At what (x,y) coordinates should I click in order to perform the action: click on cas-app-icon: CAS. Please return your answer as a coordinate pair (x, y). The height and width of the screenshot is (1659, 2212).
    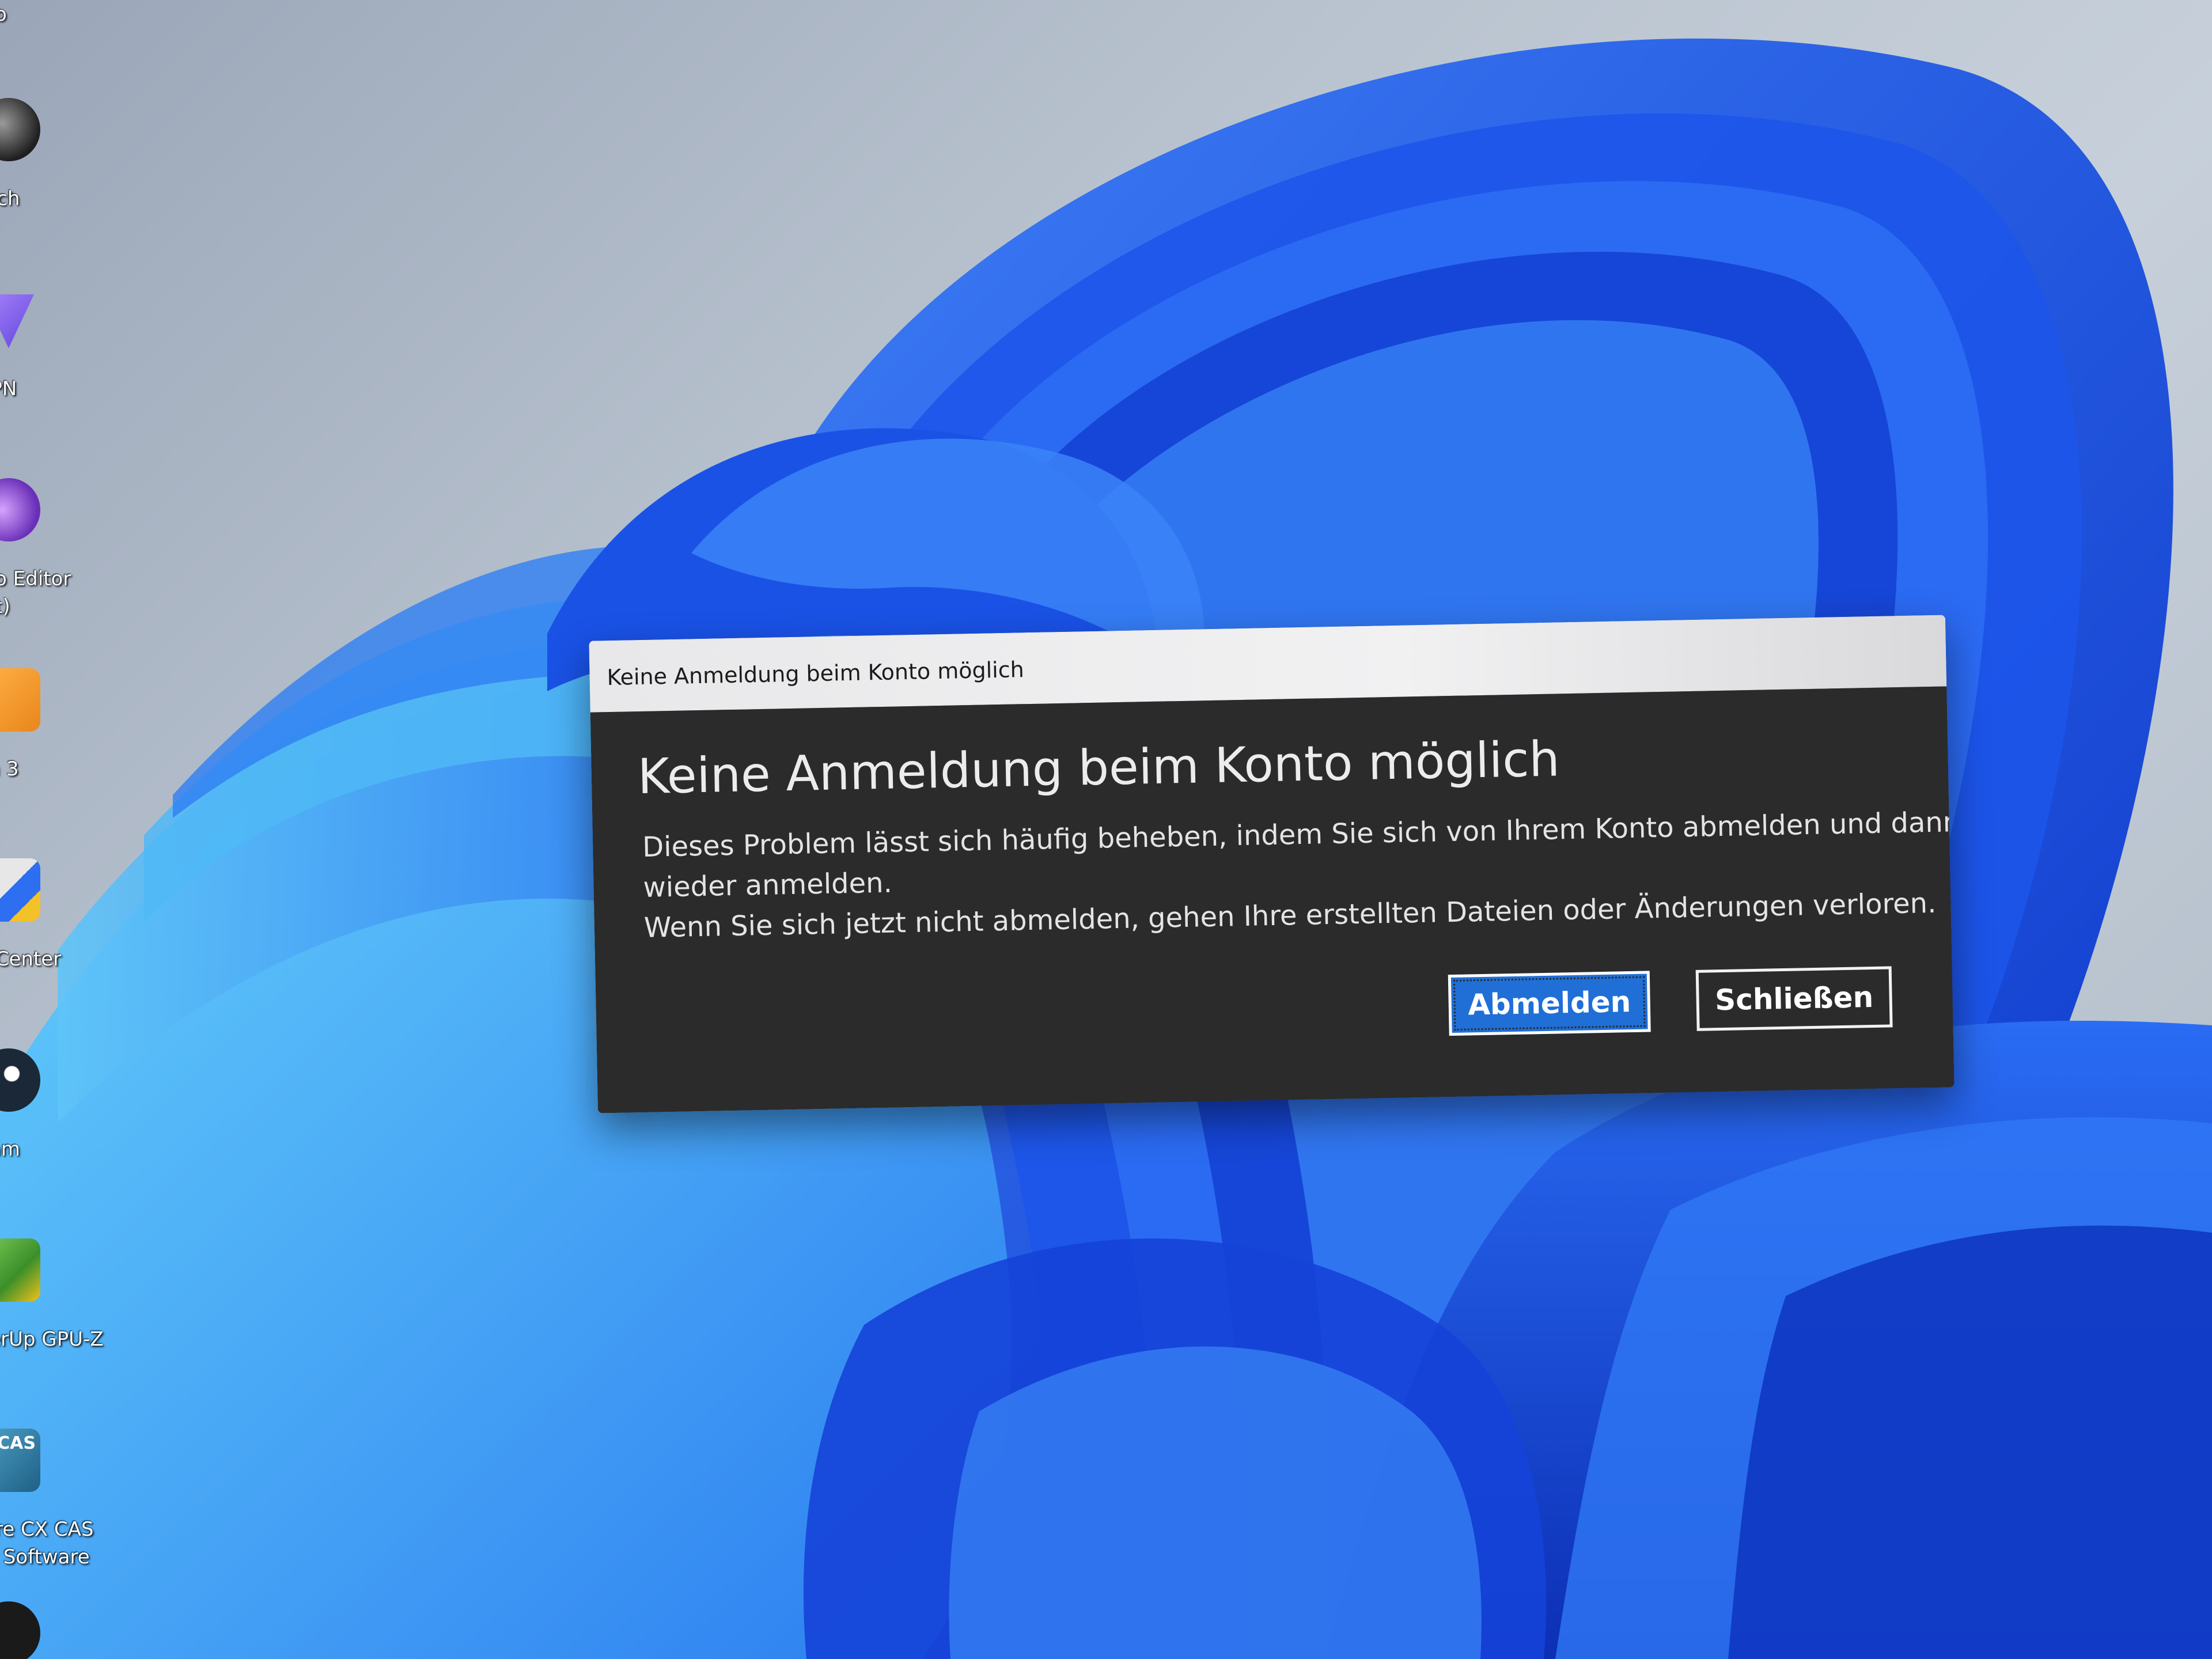
    Looking at the image, I should click on (20, 1460).